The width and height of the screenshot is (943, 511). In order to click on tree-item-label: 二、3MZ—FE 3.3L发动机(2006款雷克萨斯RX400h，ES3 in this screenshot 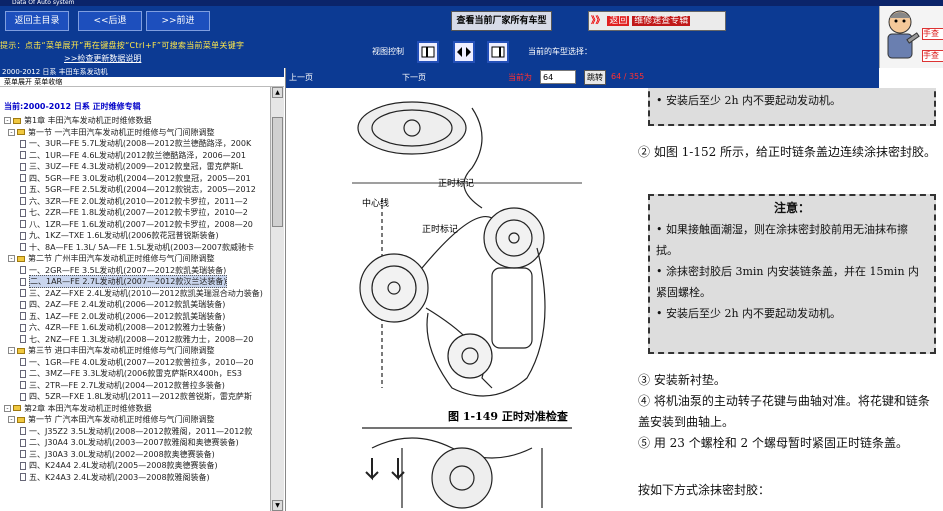, I will do `click(135, 373)`.